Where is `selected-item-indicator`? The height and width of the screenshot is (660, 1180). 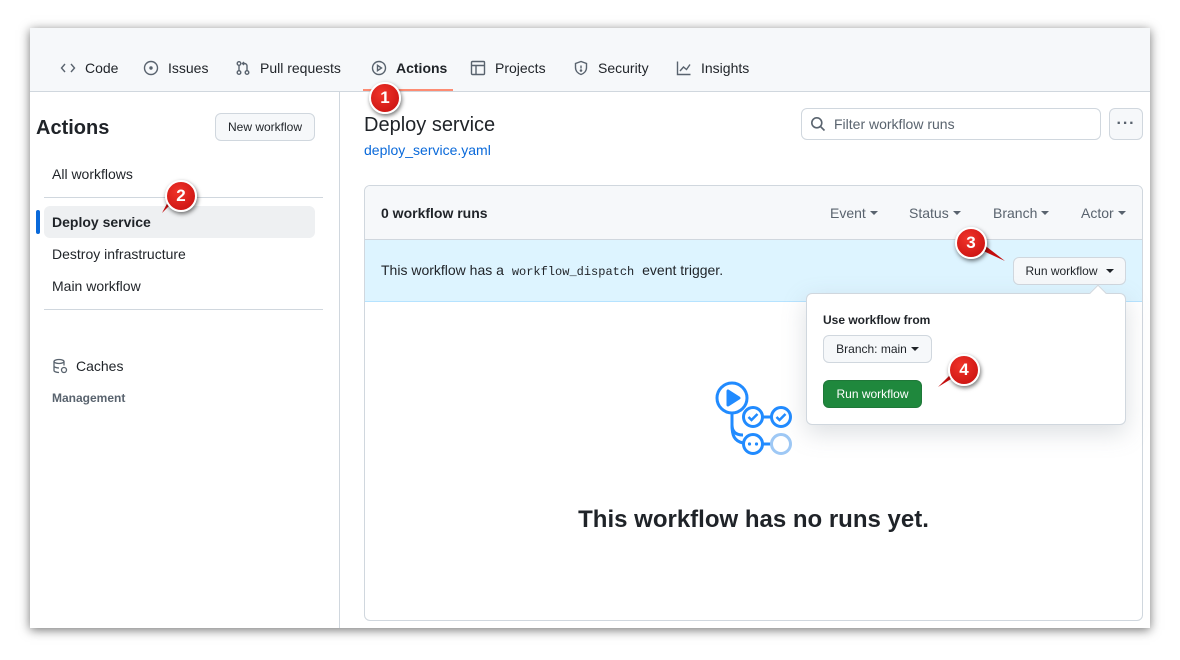 selected-item-indicator is located at coordinates (38, 222).